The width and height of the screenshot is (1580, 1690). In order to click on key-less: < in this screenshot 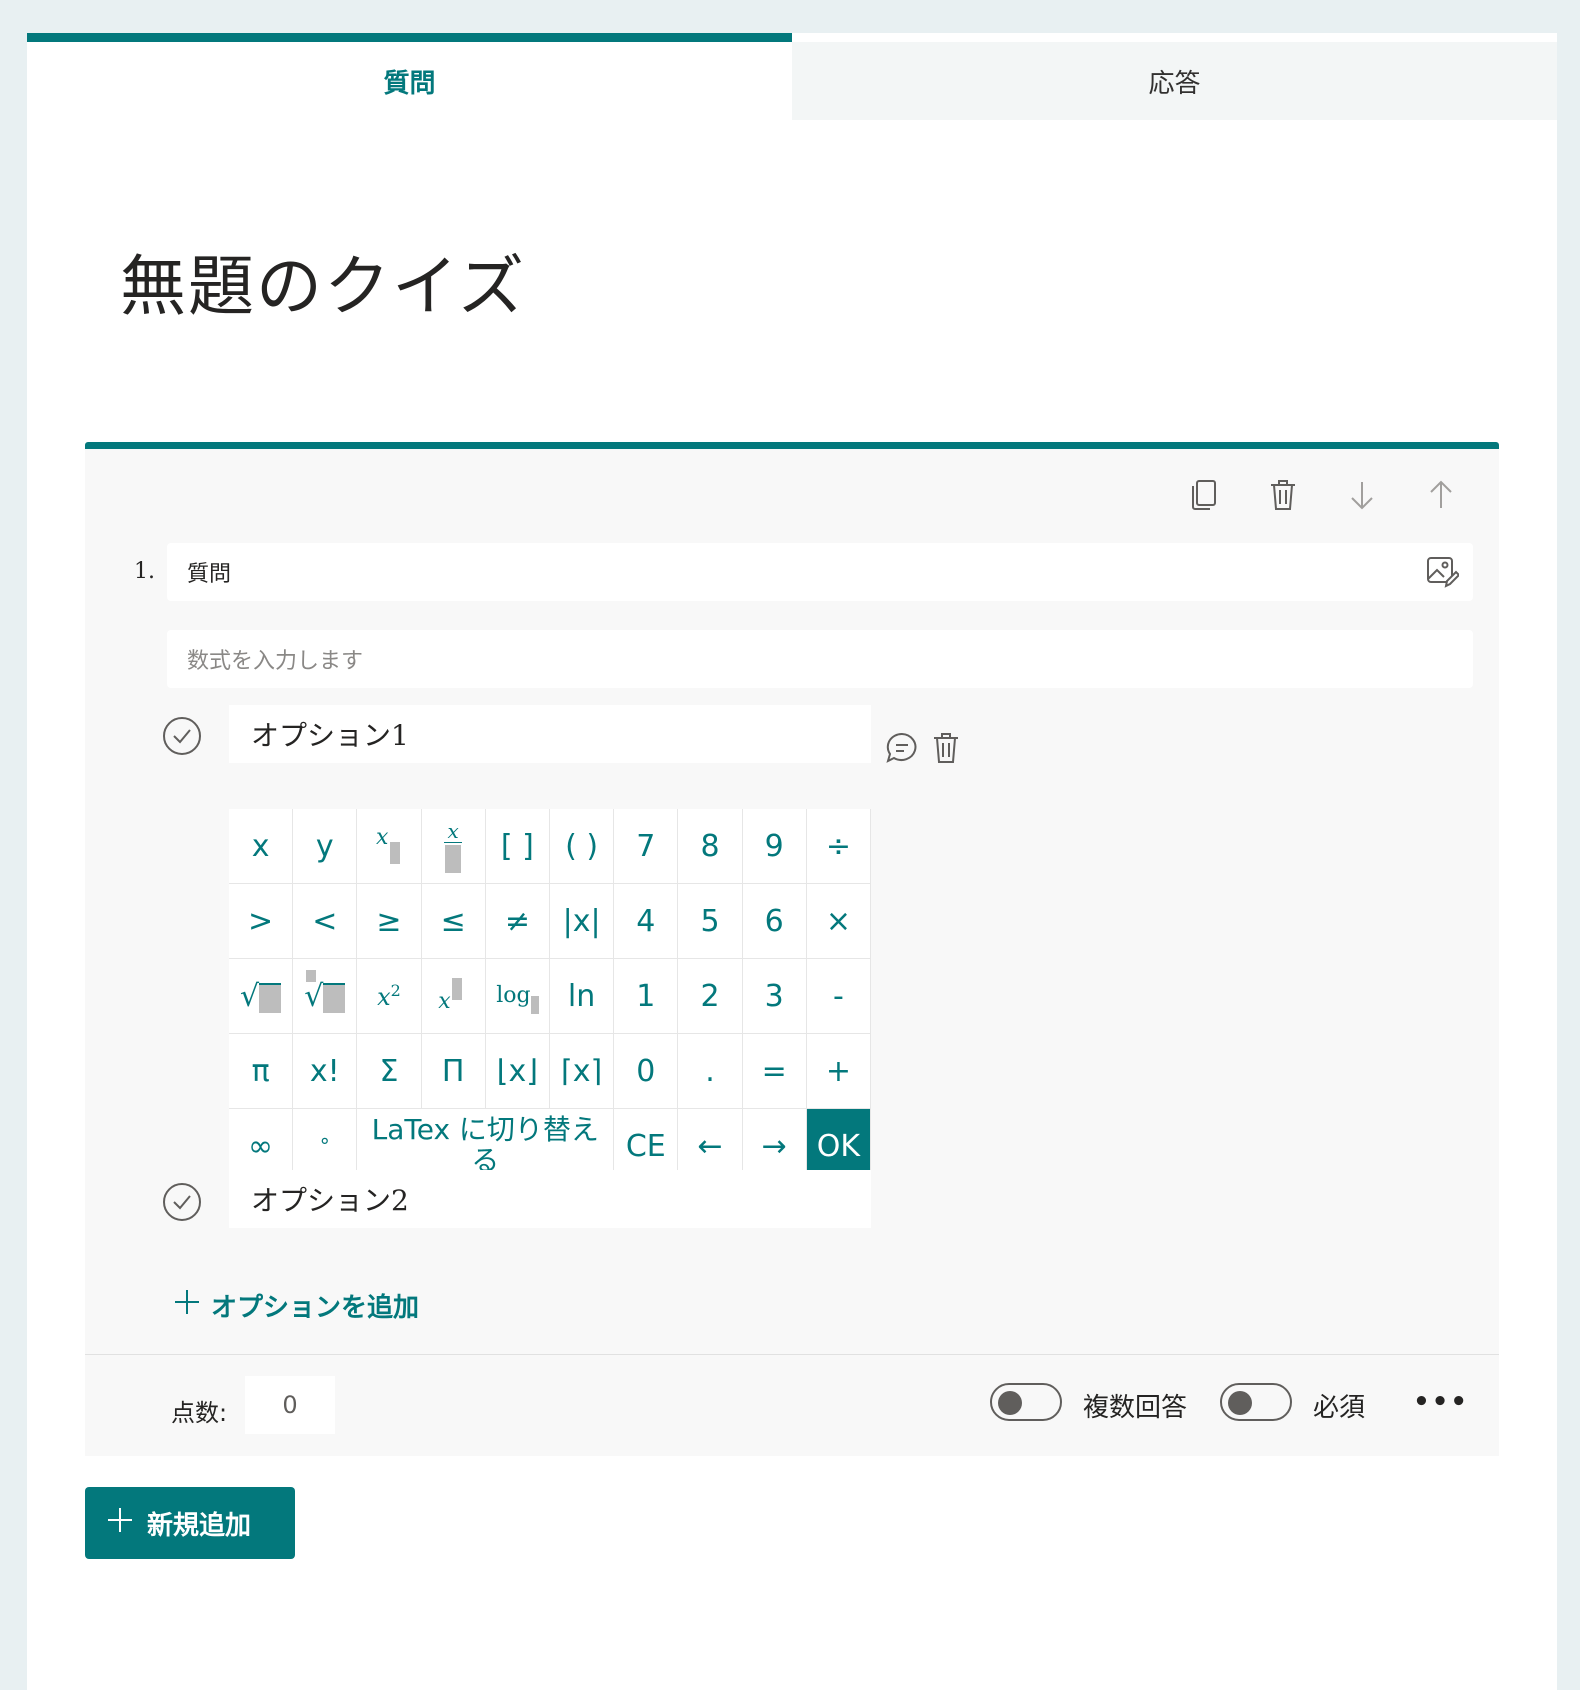, I will do `click(325, 921)`.